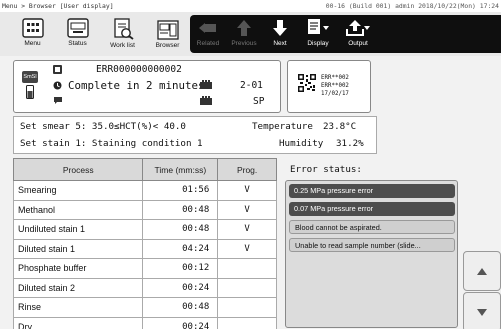 The width and height of the screenshot is (501, 329). Describe the element at coordinates (358, 28) in the screenshot. I see `output-icon` at that location.